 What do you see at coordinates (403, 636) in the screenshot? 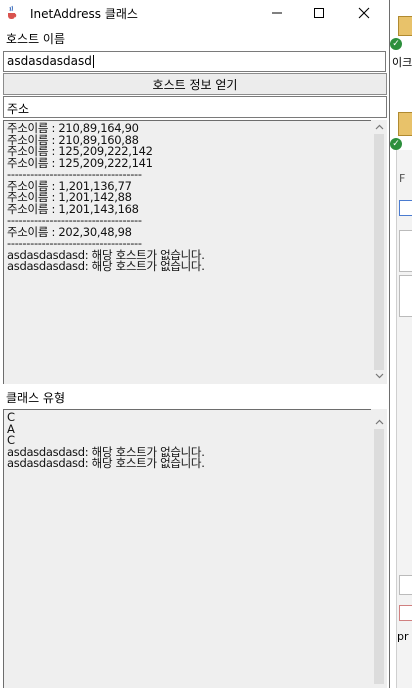
I see `background-text-2: pr` at bounding box center [403, 636].